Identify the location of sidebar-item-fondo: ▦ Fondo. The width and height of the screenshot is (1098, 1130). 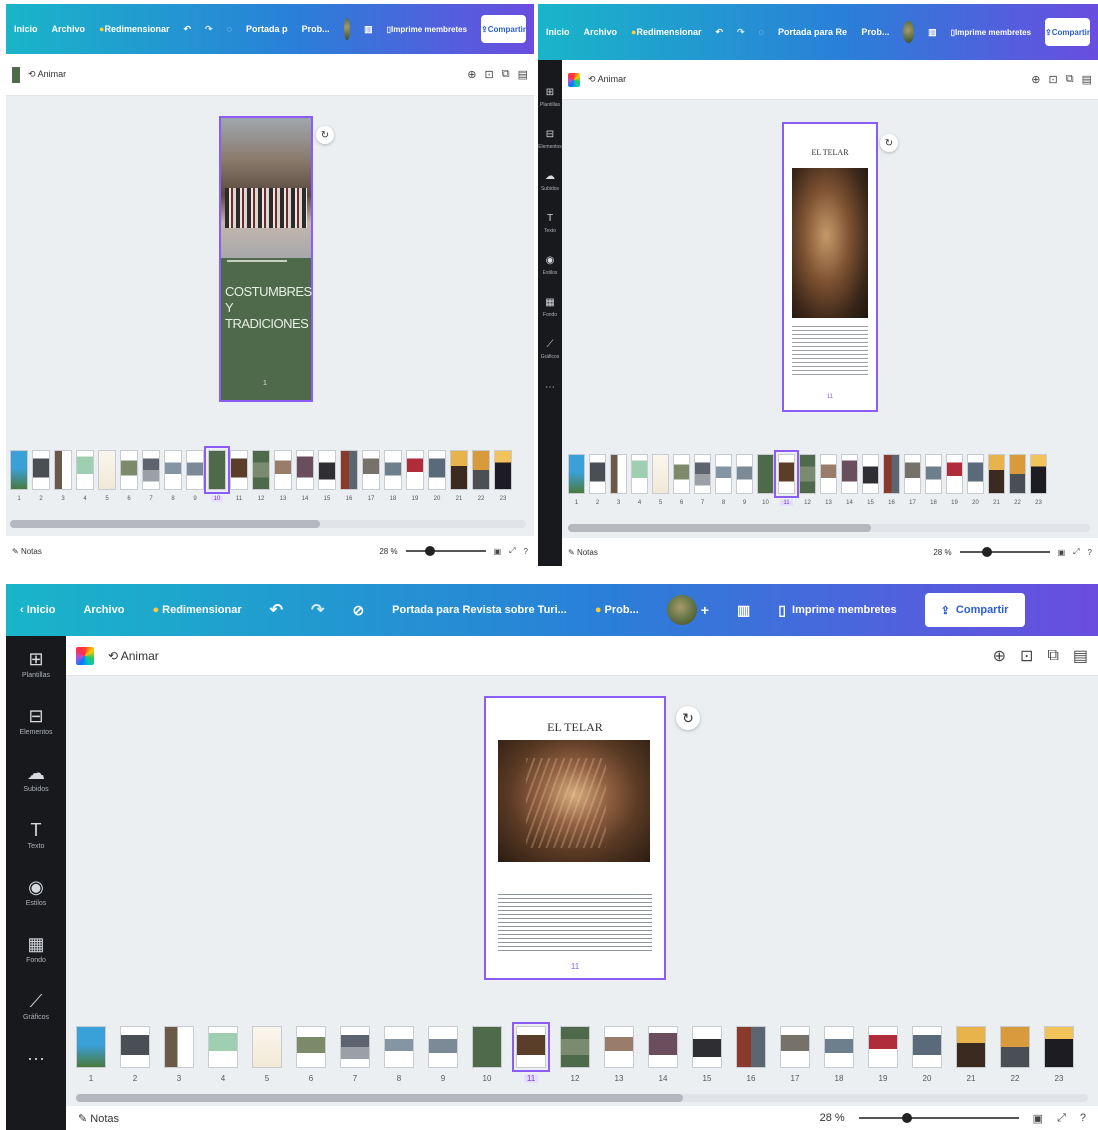
(36, 949).